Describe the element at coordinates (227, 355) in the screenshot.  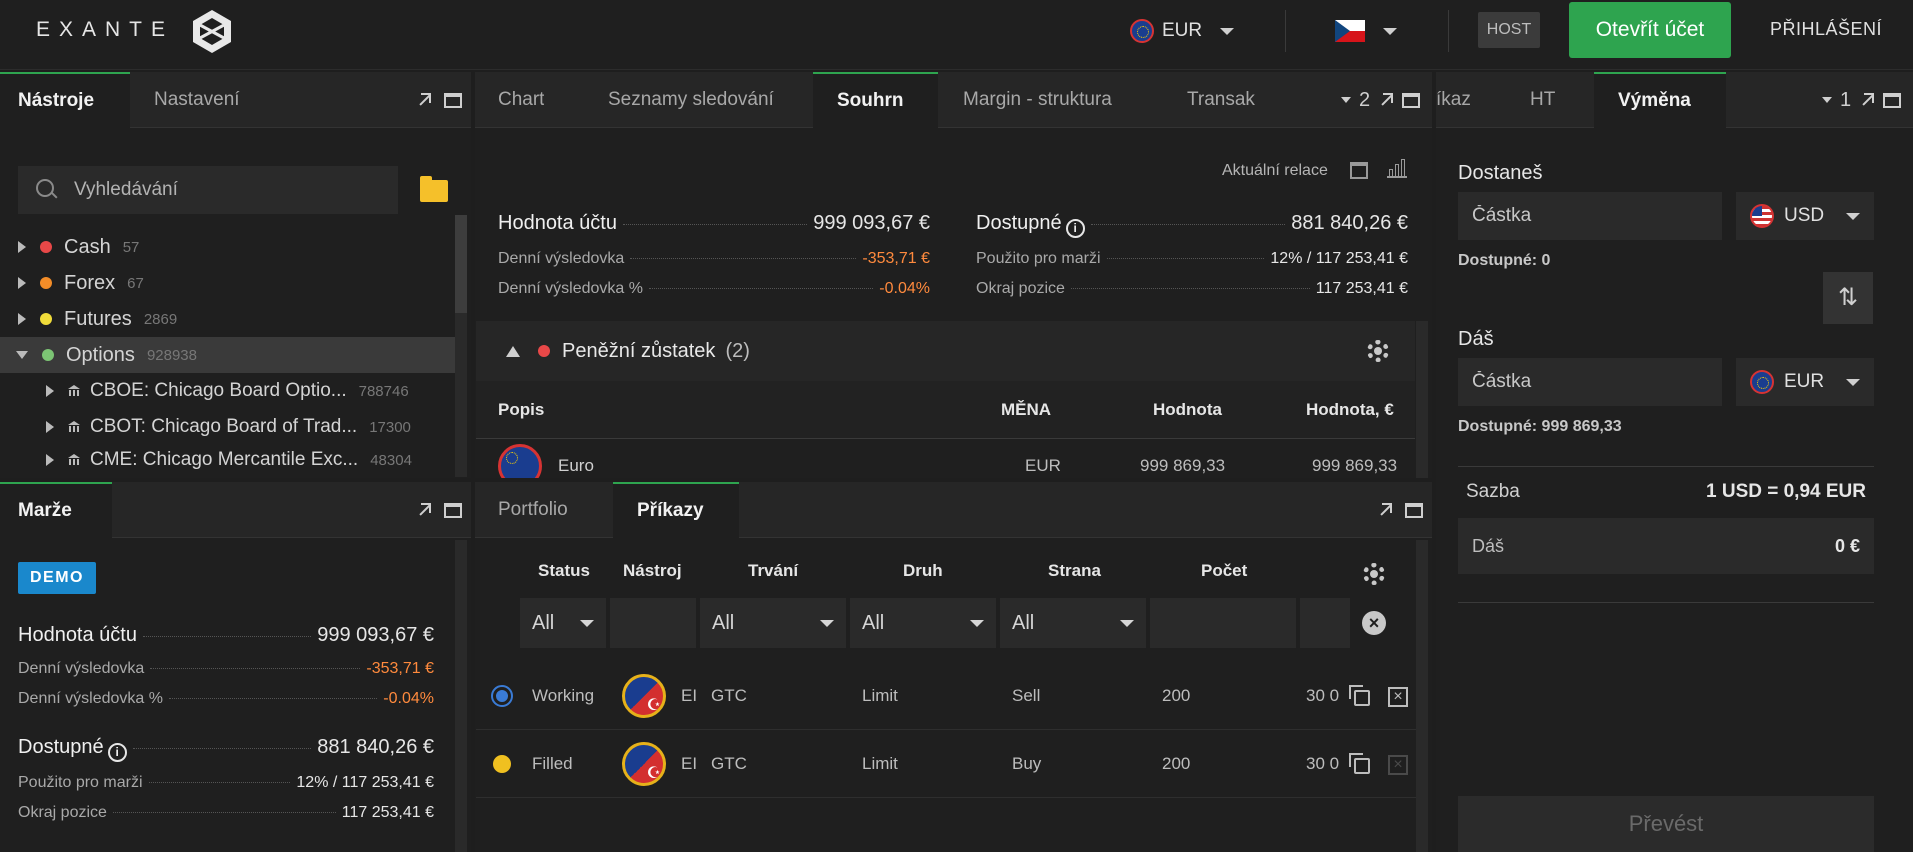
I see `tree-item-options: Options 928938` at that location.